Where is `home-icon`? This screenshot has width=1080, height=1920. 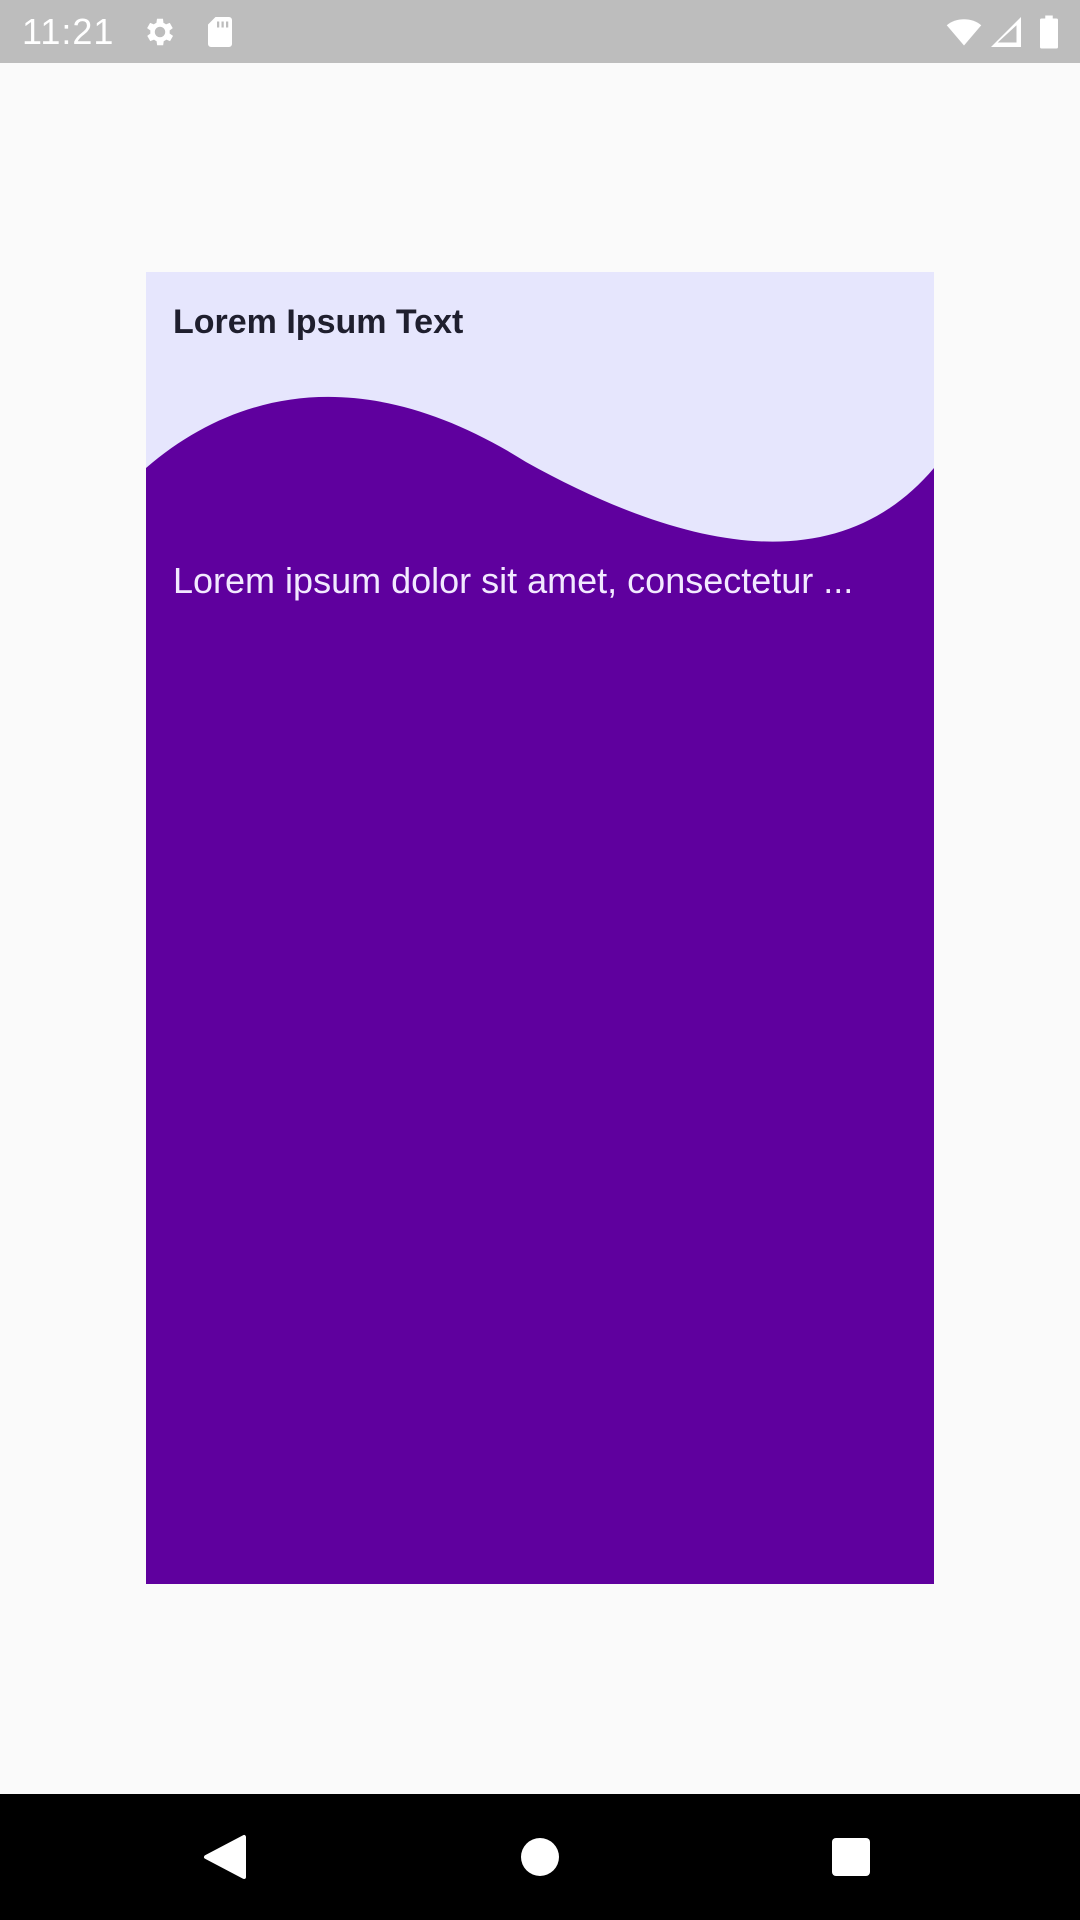
home-icon is located at coordinates (540, 1857).